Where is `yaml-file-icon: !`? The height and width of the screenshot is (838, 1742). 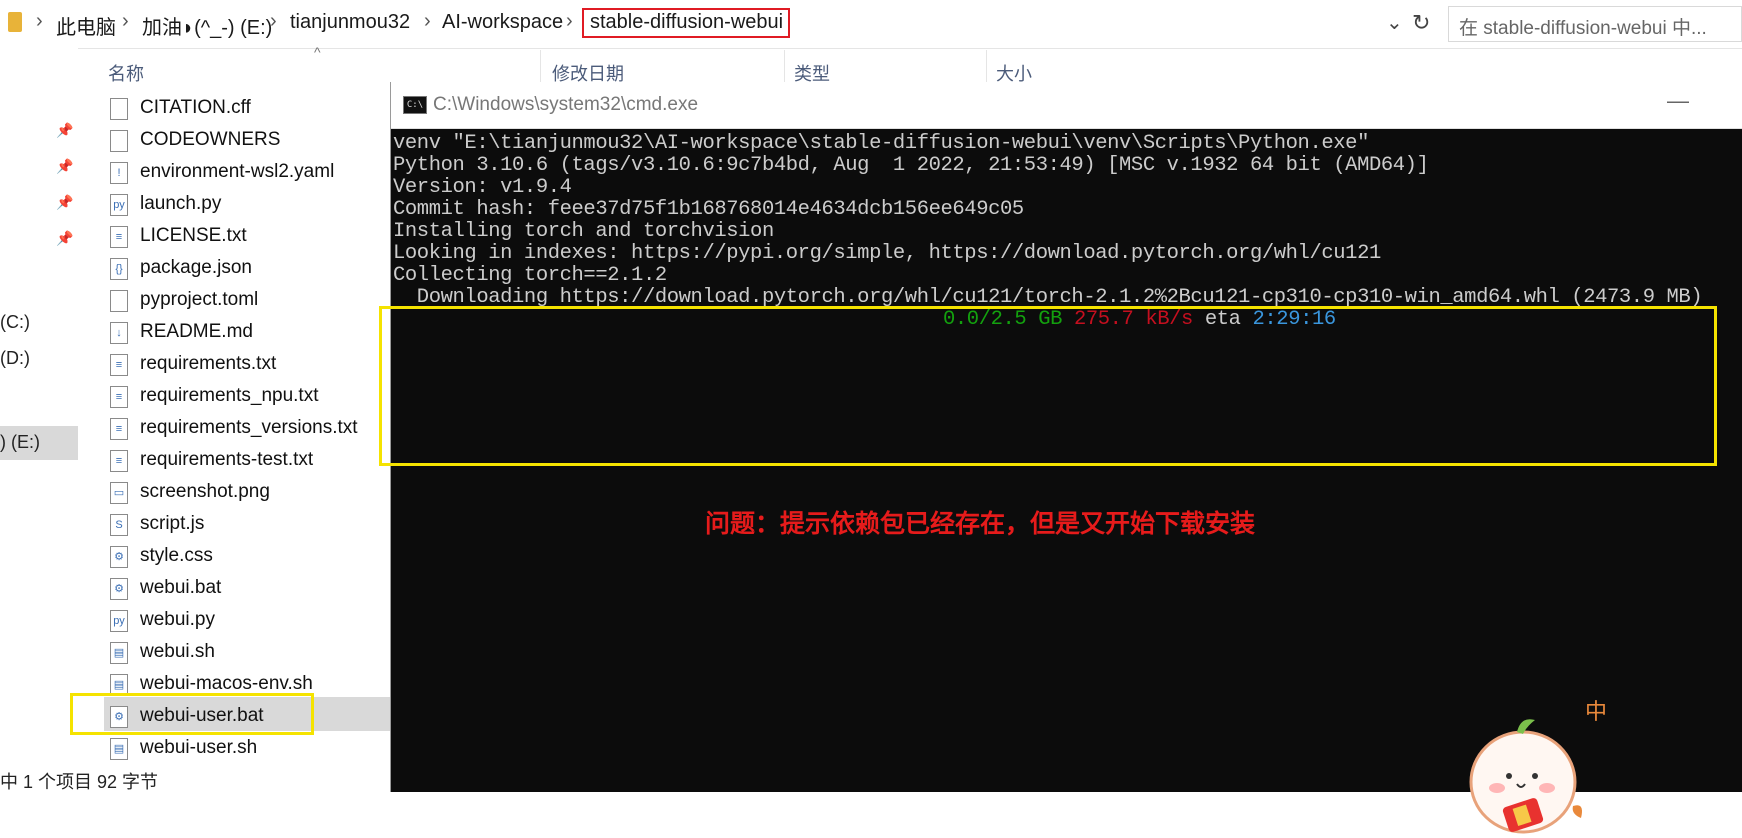 yaml-file-icon: ! is located at coordinates (119, 173).